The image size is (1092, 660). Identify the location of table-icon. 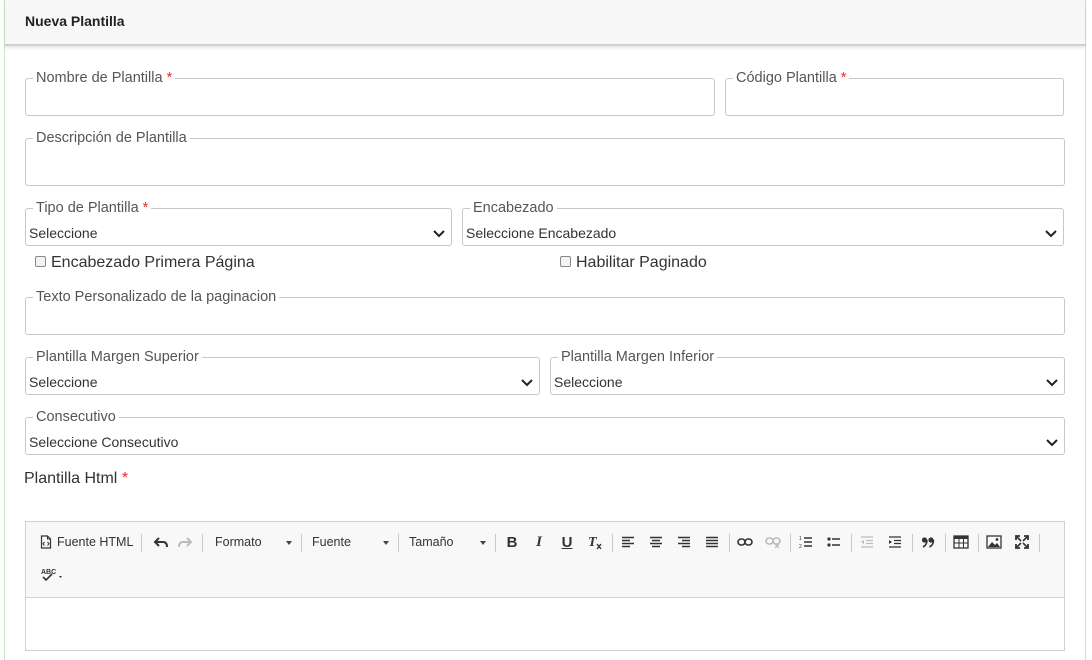
(961, 542).